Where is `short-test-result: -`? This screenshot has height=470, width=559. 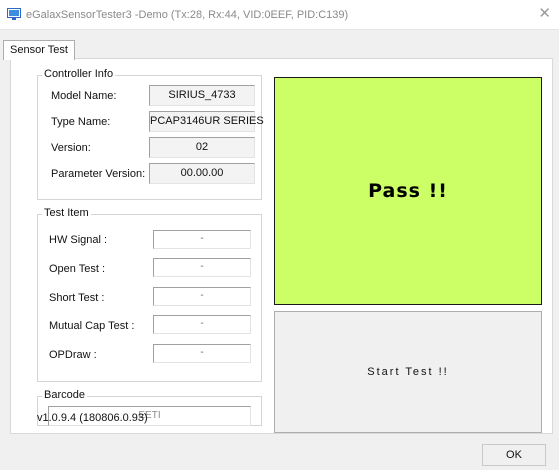 short-test-result: - is located at coordinates (202, 296).